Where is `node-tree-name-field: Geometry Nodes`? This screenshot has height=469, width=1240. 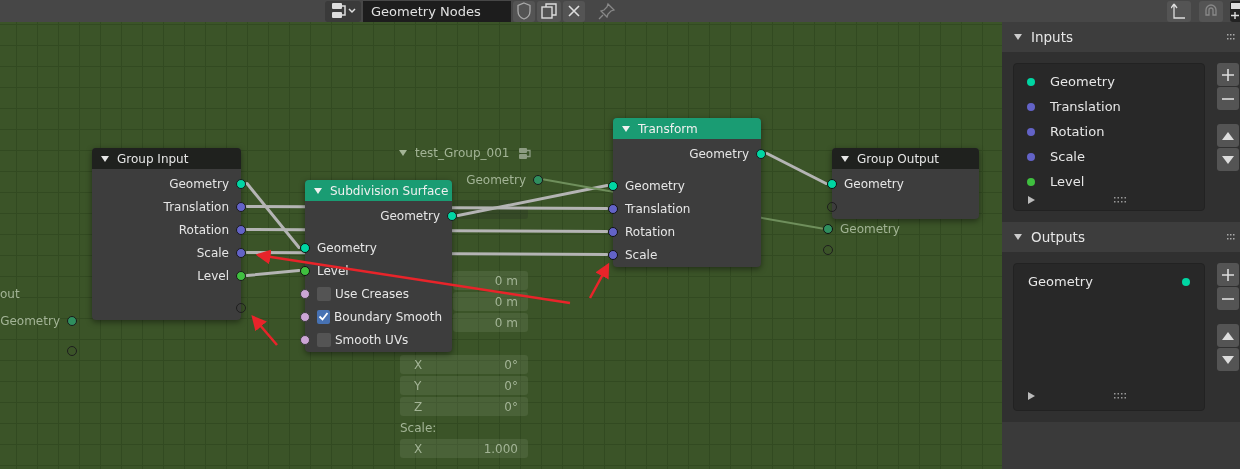
node-tree-name-field: Geometry Nodes is located at coordinates (437, 11).